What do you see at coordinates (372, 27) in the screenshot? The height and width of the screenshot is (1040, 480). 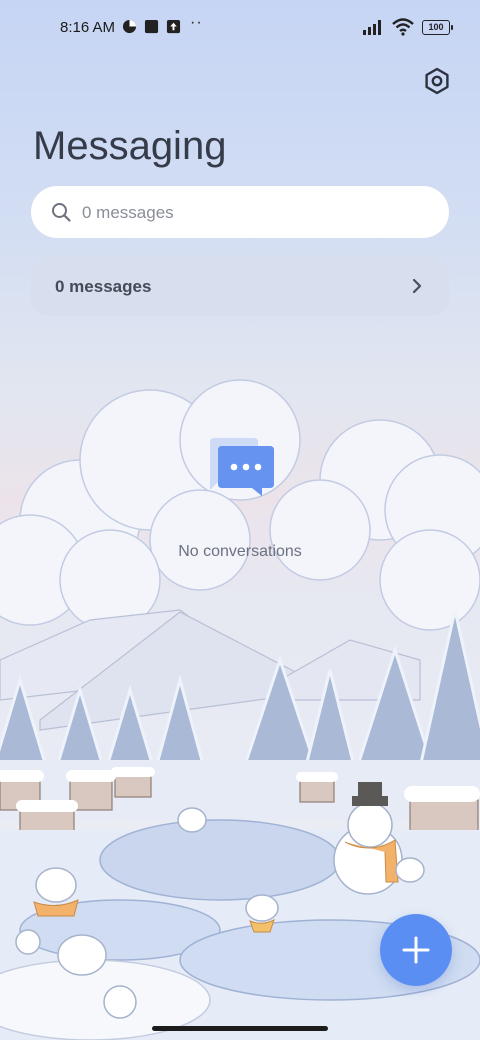 I see `signal-icon` at bounding box center [372, 27].